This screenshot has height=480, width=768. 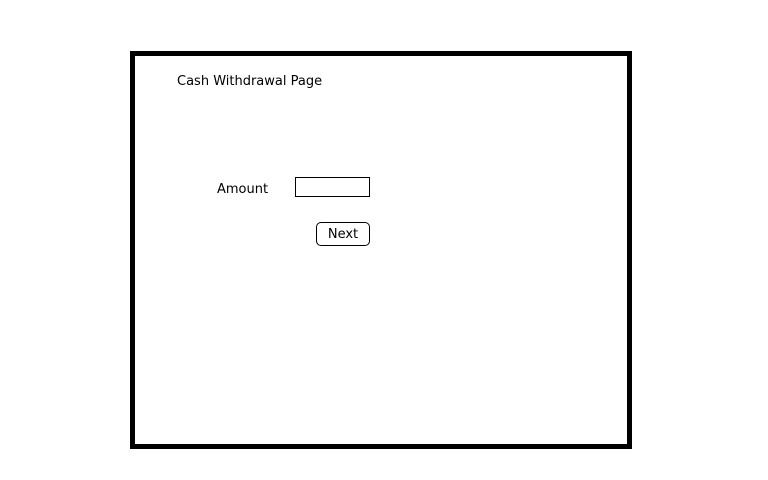 I want to click on amount-label: Amount, so click(x=243, y=189).